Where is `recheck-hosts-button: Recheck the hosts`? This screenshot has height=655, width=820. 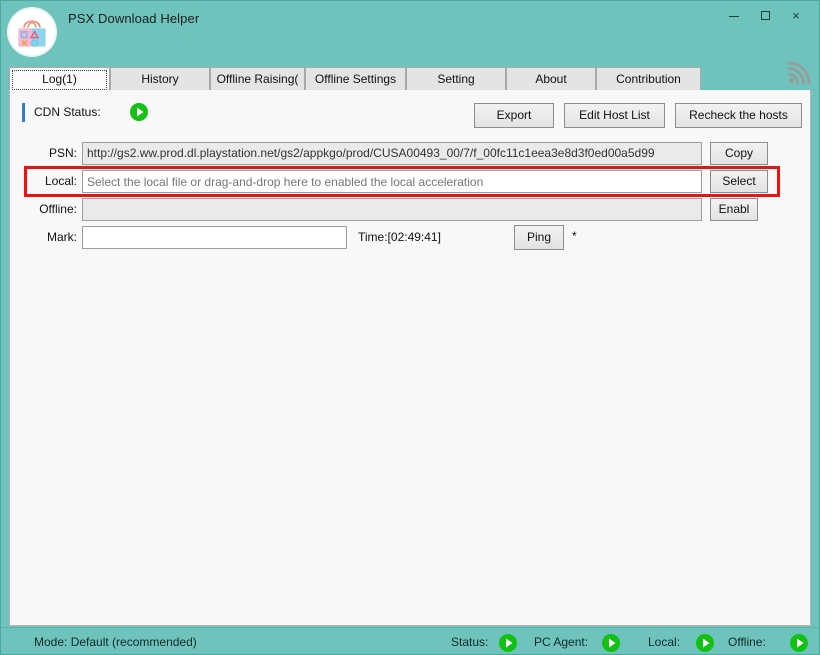
recheck-hosts-button: Recheck the hosts is located at coordinates (738, 115).